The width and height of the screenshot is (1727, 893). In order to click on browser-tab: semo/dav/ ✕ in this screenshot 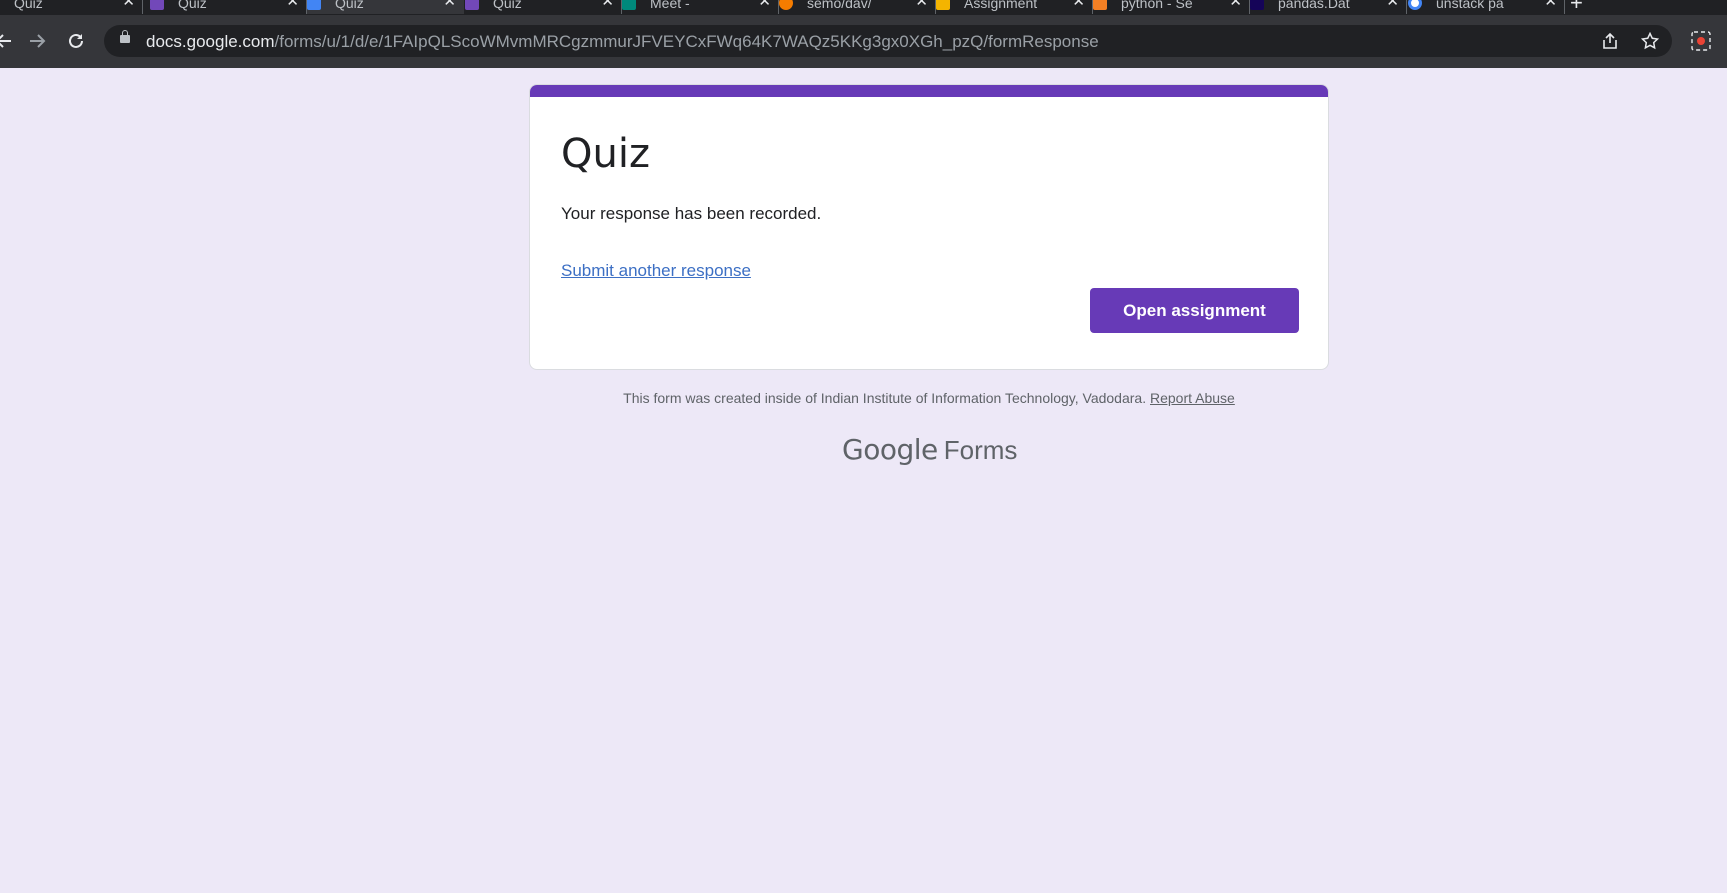, I will do `click(857, 7)`.